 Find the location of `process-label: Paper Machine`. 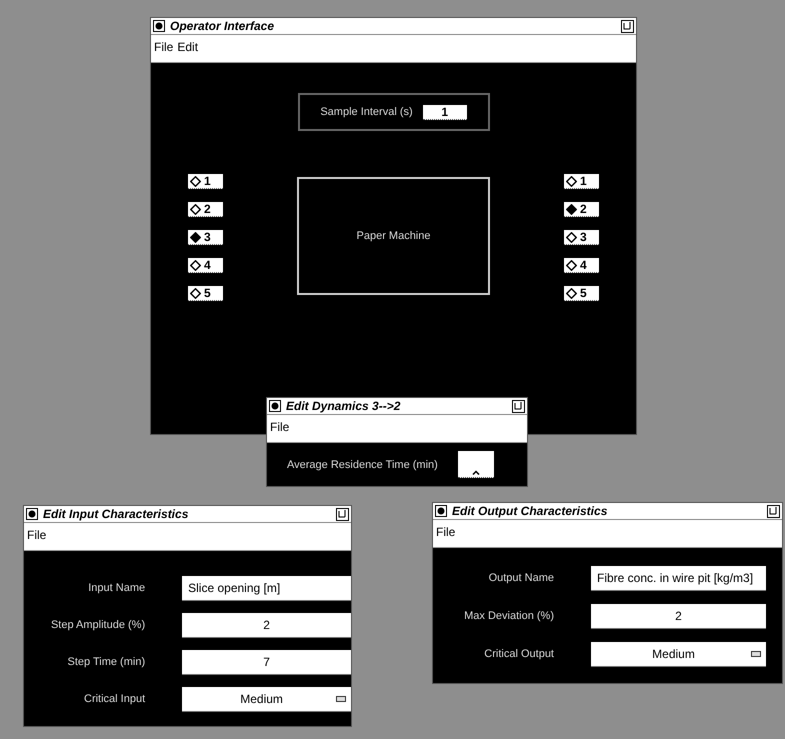

process-label: Paper Machine is located at coordinates (393, 236).